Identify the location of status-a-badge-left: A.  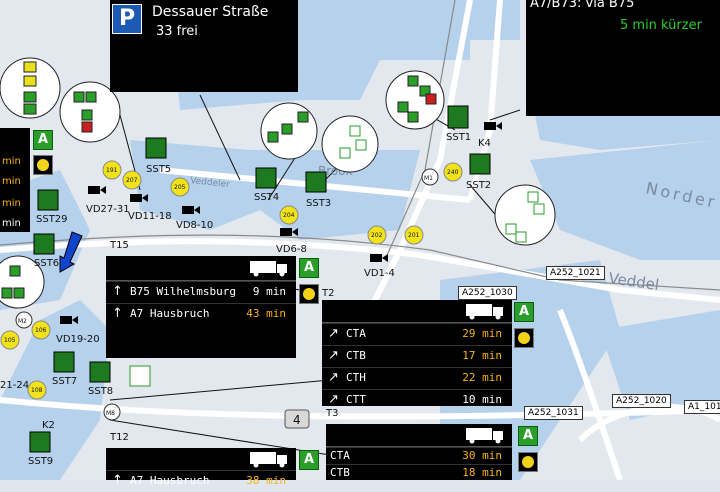
(43, 140).